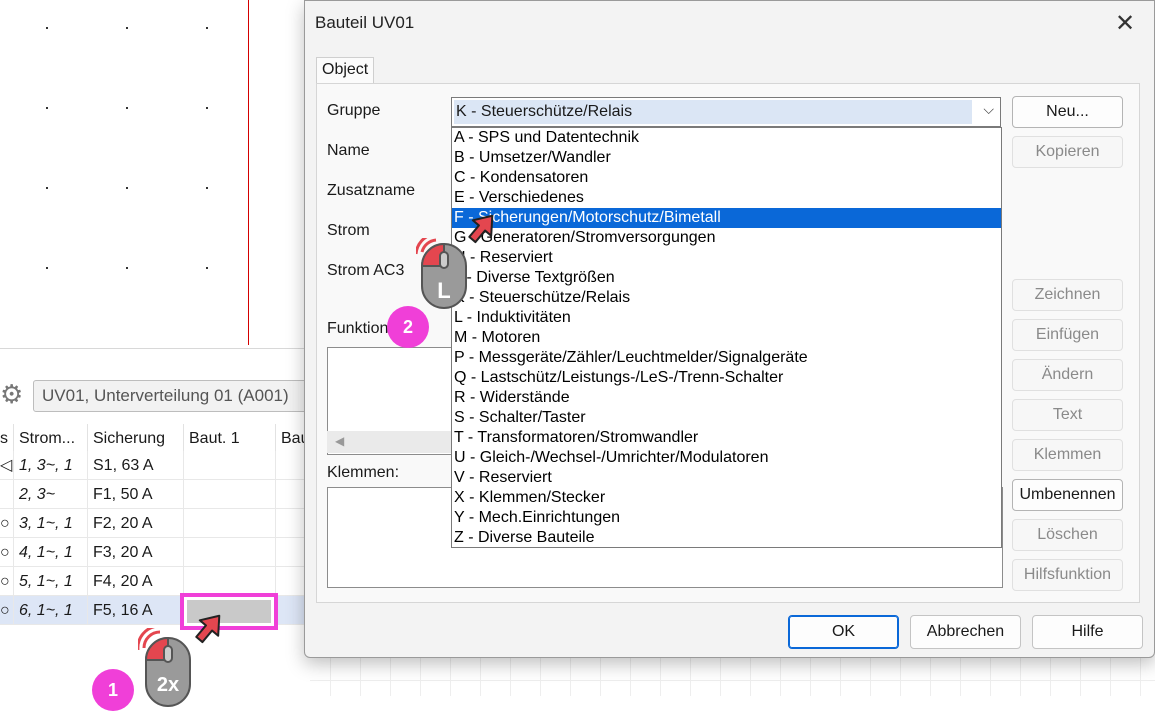 The height and width of the screenshot is (718, 1155). I want to click on gruppe-select: K - Steuerschütze/Relais ⌵, so click(726, 112).